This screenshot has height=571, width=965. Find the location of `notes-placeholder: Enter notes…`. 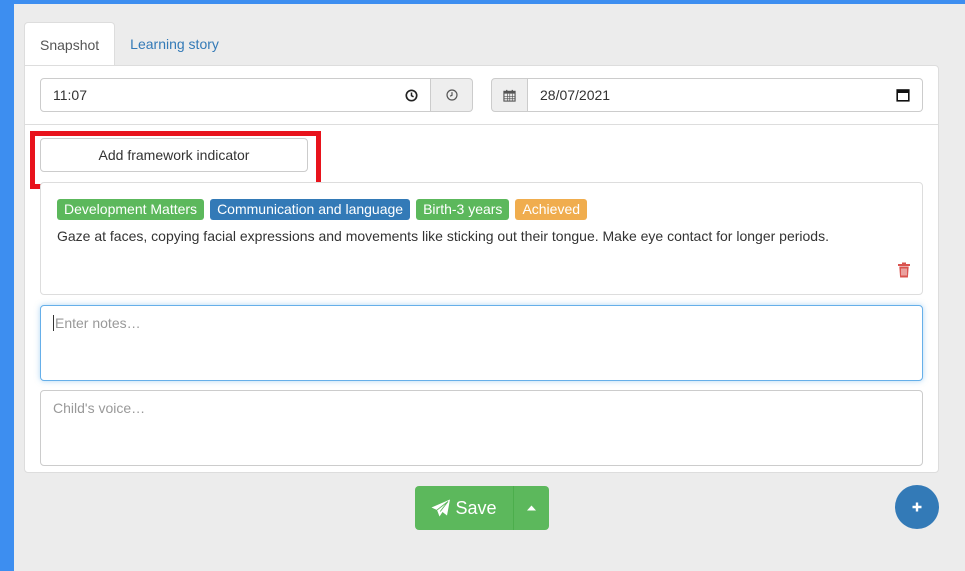

notes-placeholder: Enter notes… is located at coordinates (98, 323).